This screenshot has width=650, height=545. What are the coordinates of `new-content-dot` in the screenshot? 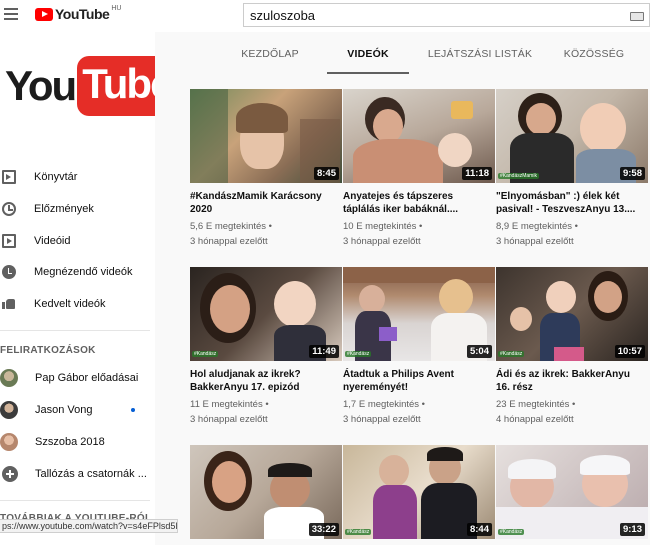 It's located at (133, 410).